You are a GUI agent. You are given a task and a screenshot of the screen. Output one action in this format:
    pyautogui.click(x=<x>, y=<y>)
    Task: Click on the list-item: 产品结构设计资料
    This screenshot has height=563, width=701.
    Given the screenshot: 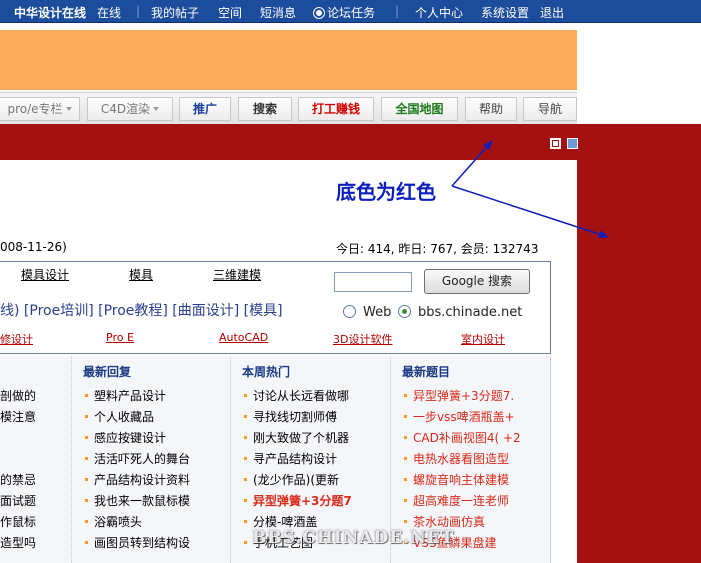 What is the action you would take?
    pyautogui.click(x=137, y=479)
    